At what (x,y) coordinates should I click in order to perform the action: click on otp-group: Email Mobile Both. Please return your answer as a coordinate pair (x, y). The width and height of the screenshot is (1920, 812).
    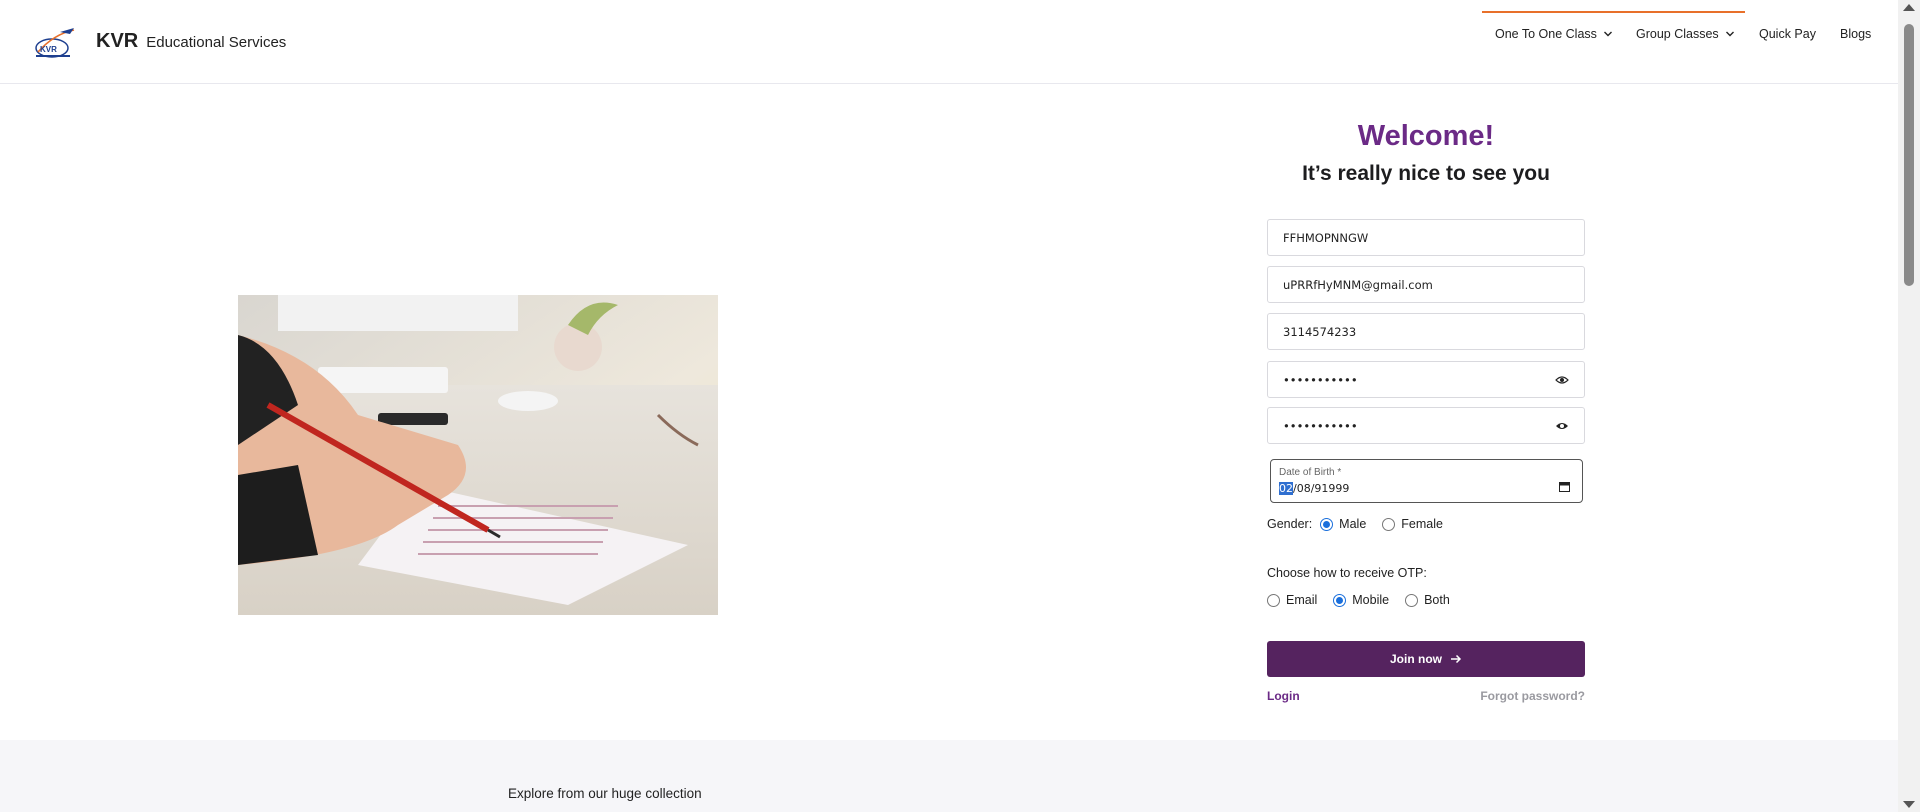
    Looking at the image, I should click on (1366, 600).